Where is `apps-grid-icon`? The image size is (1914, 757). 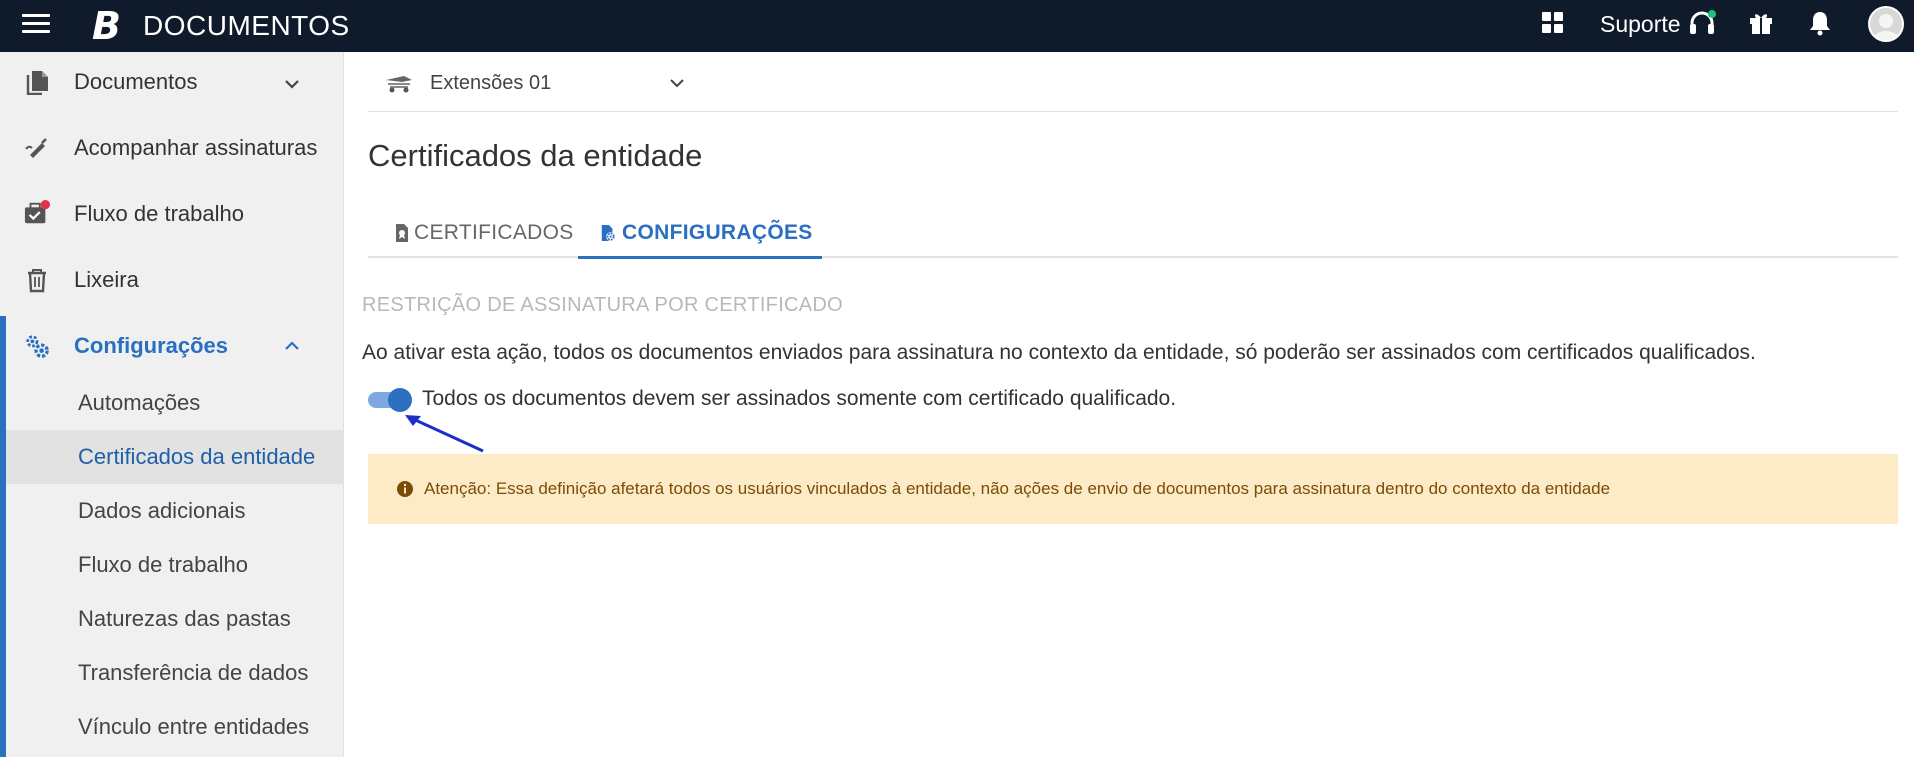 apps-grid-icon is located at coordinates (1553, 23).